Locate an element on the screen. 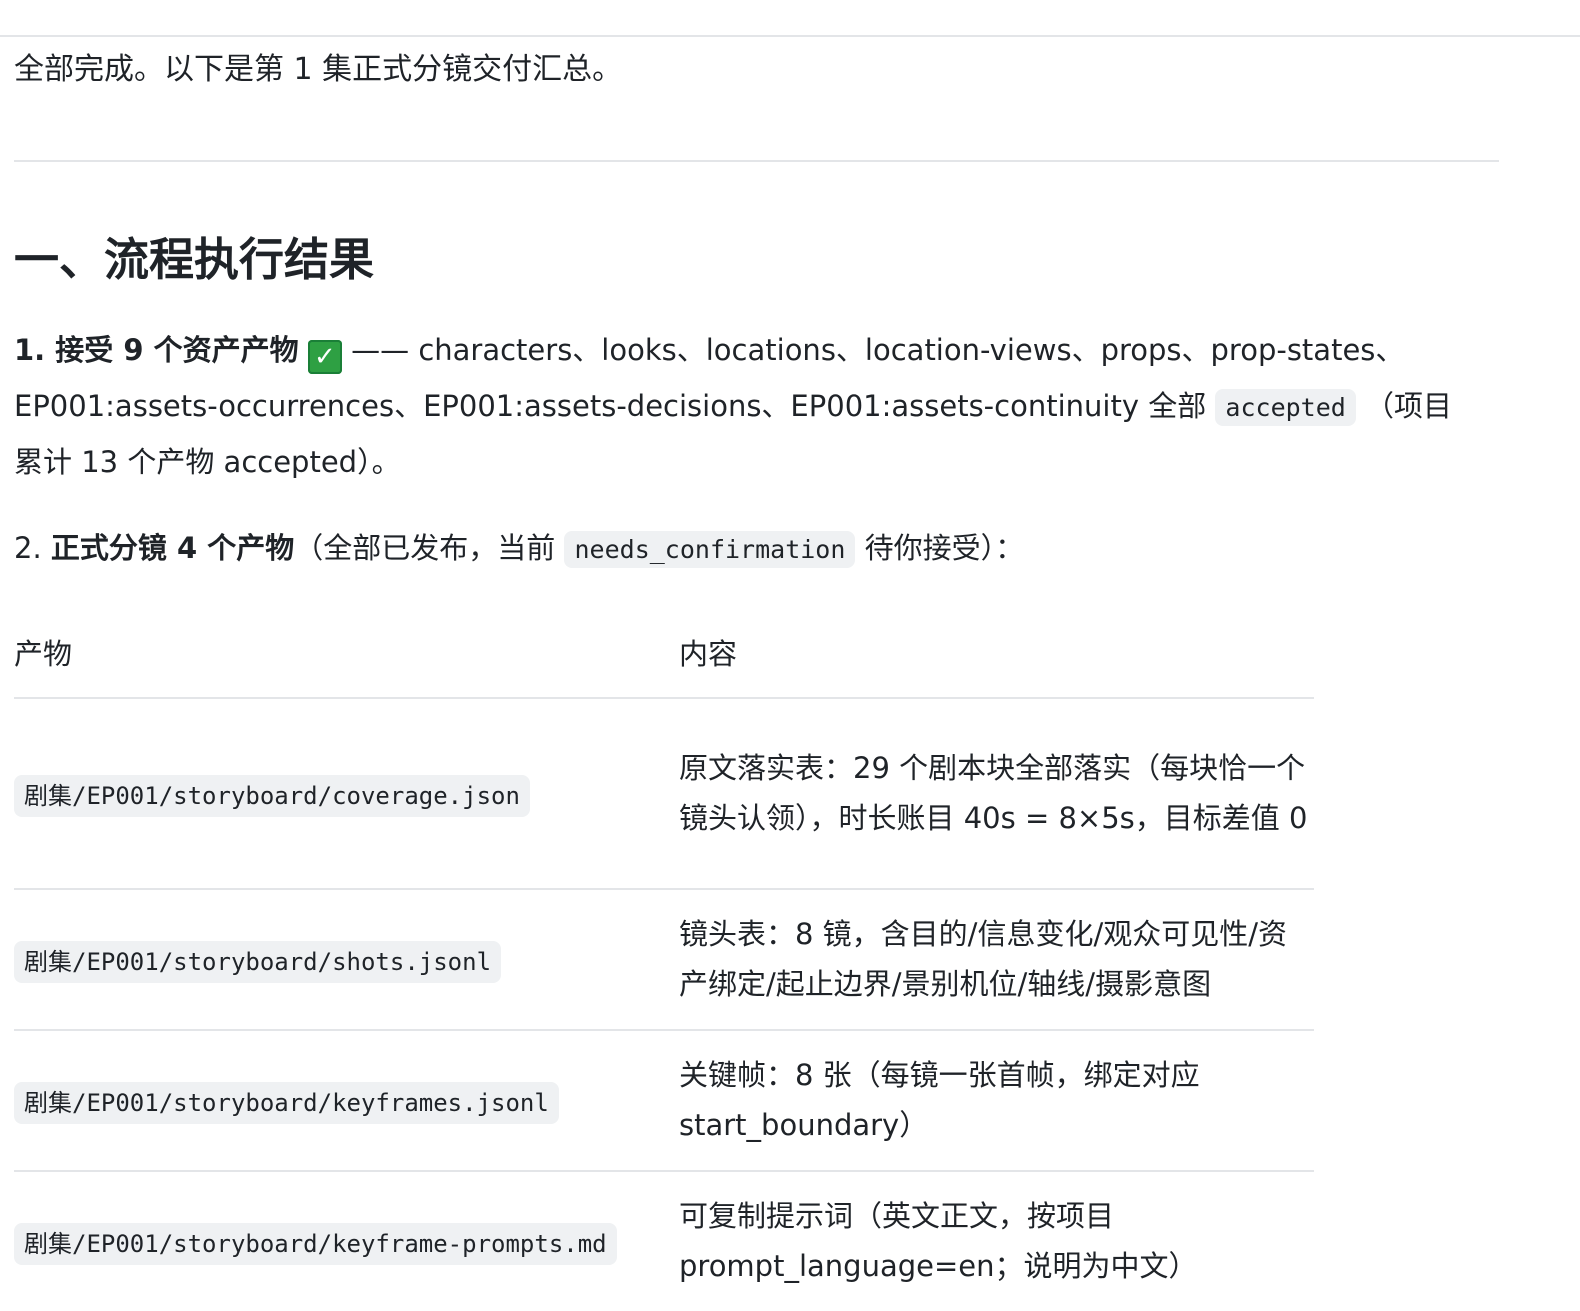 The height and width of the screenshot is (1311, 1580). needs-confirmation-code: needs_confirmation is located at coordinates (710, 549).